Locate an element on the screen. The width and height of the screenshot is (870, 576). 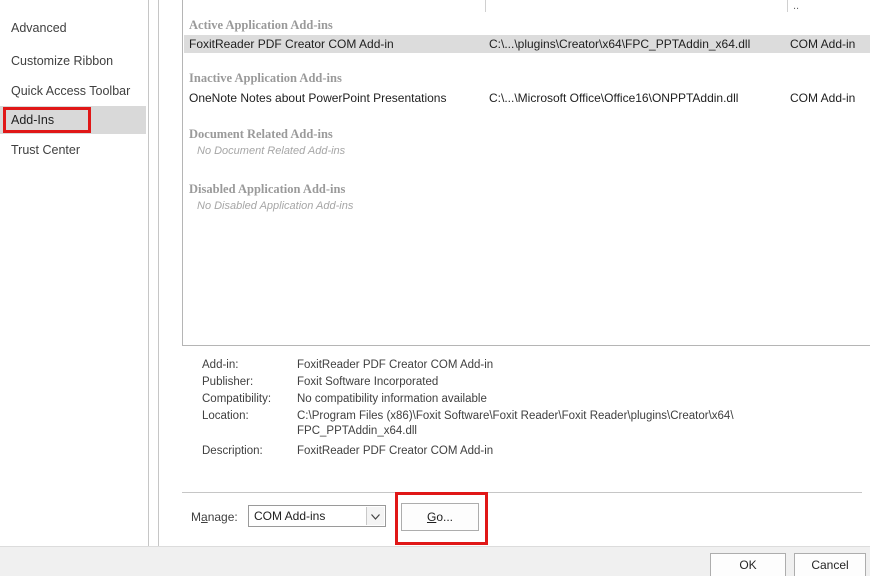
chevron-down-icon is located at coordinates (375, 516).